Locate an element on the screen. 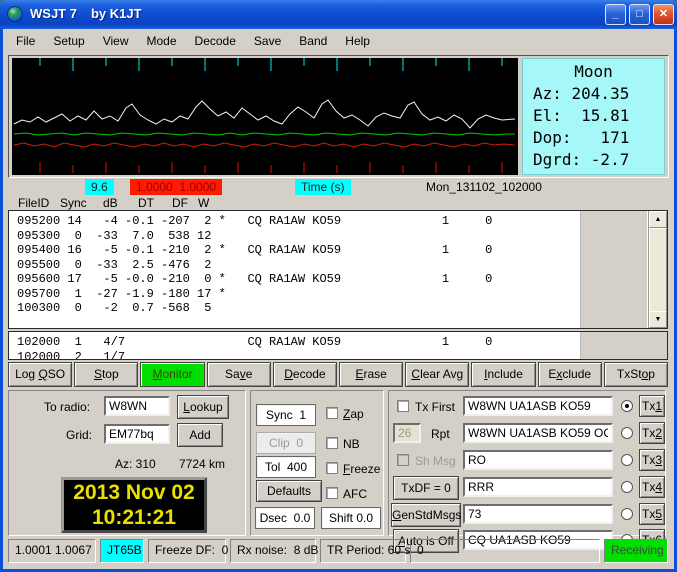 This screenshot has width=677, height=572. nb-checkbox is located at coordinates (332, 443).